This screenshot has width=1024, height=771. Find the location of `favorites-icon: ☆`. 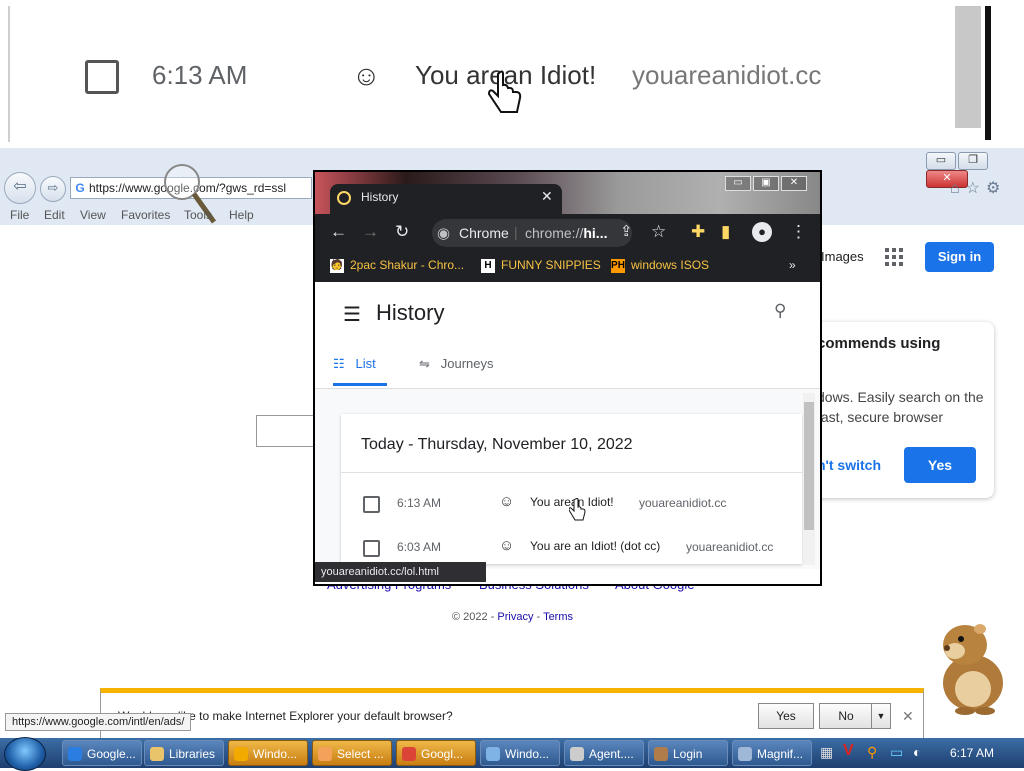

favorites-icon: ☆ is located at coordinates (976, 188).